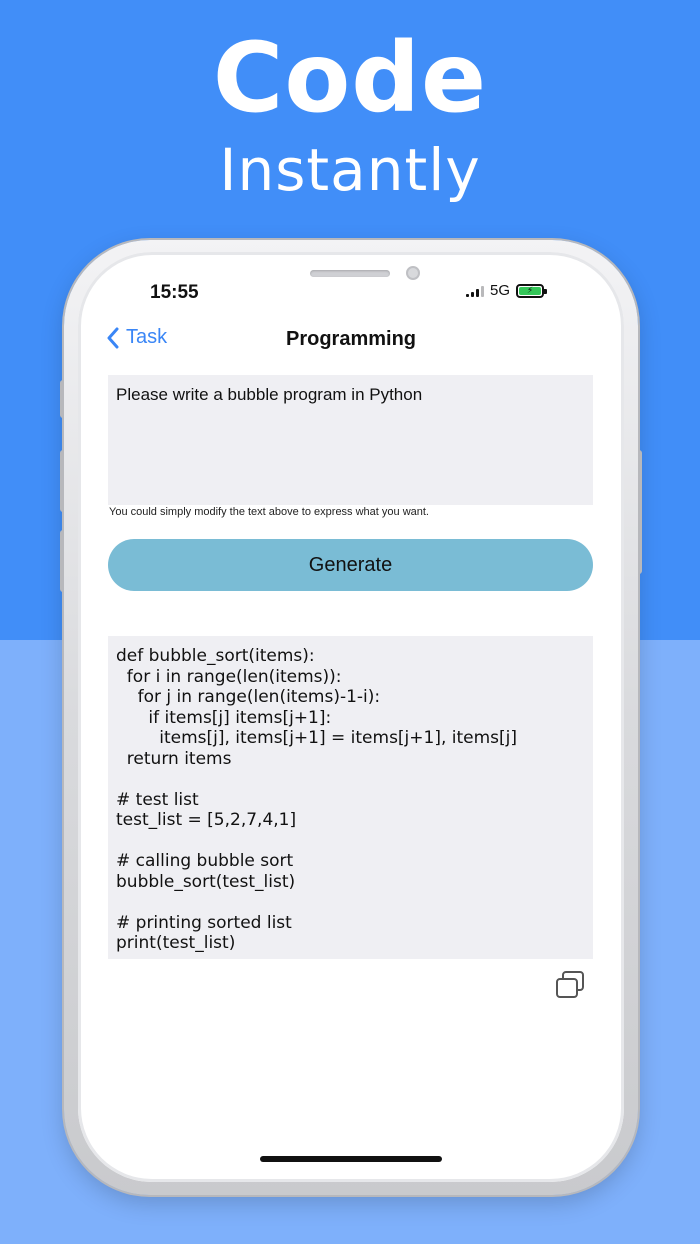 The image size is (700, 1244). I want to click on status-time: 15:55, so click(174, 292).